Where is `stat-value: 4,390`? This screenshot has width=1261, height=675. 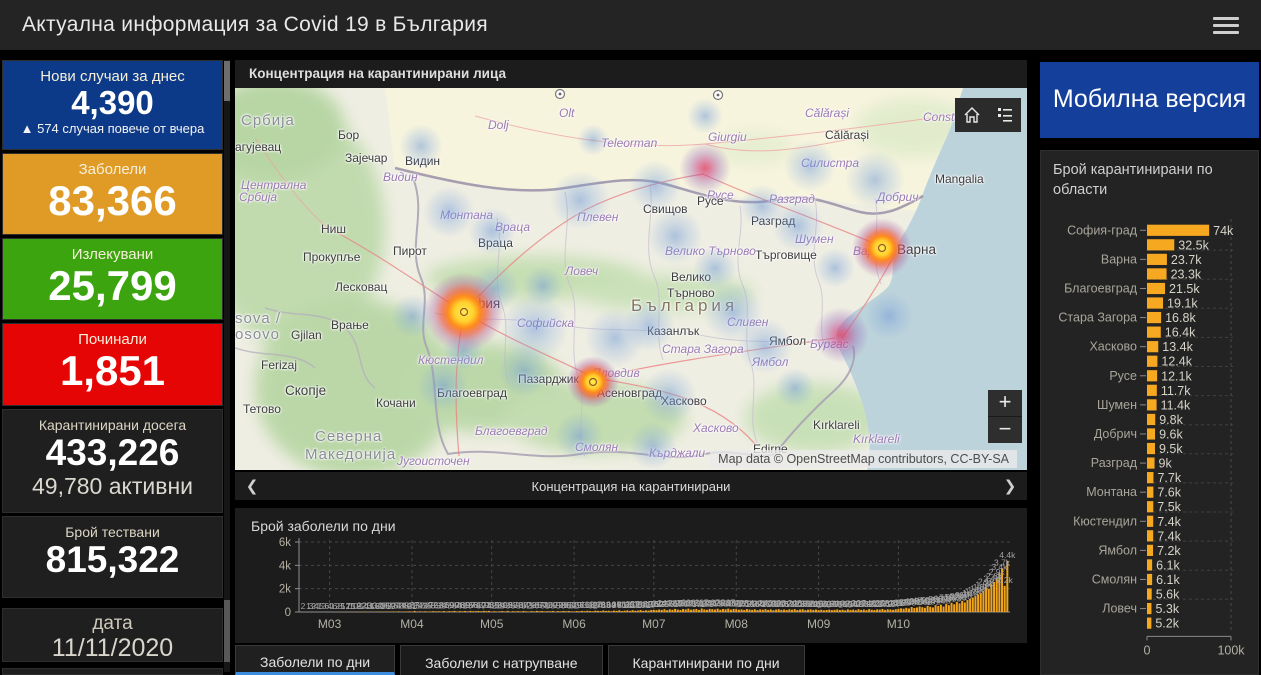
stat-value: 4,390 is located at coordinates (112, 102).